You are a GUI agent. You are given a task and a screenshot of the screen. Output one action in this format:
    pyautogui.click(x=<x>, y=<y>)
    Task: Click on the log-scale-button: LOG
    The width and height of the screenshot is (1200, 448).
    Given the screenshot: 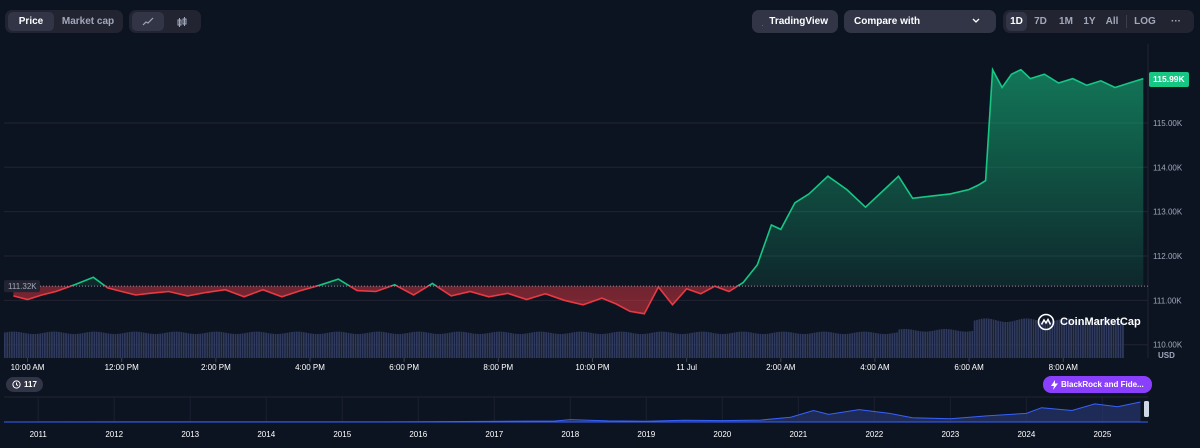 What is the action you would take?
    pyautogui.click(x=1145, y=21)
    